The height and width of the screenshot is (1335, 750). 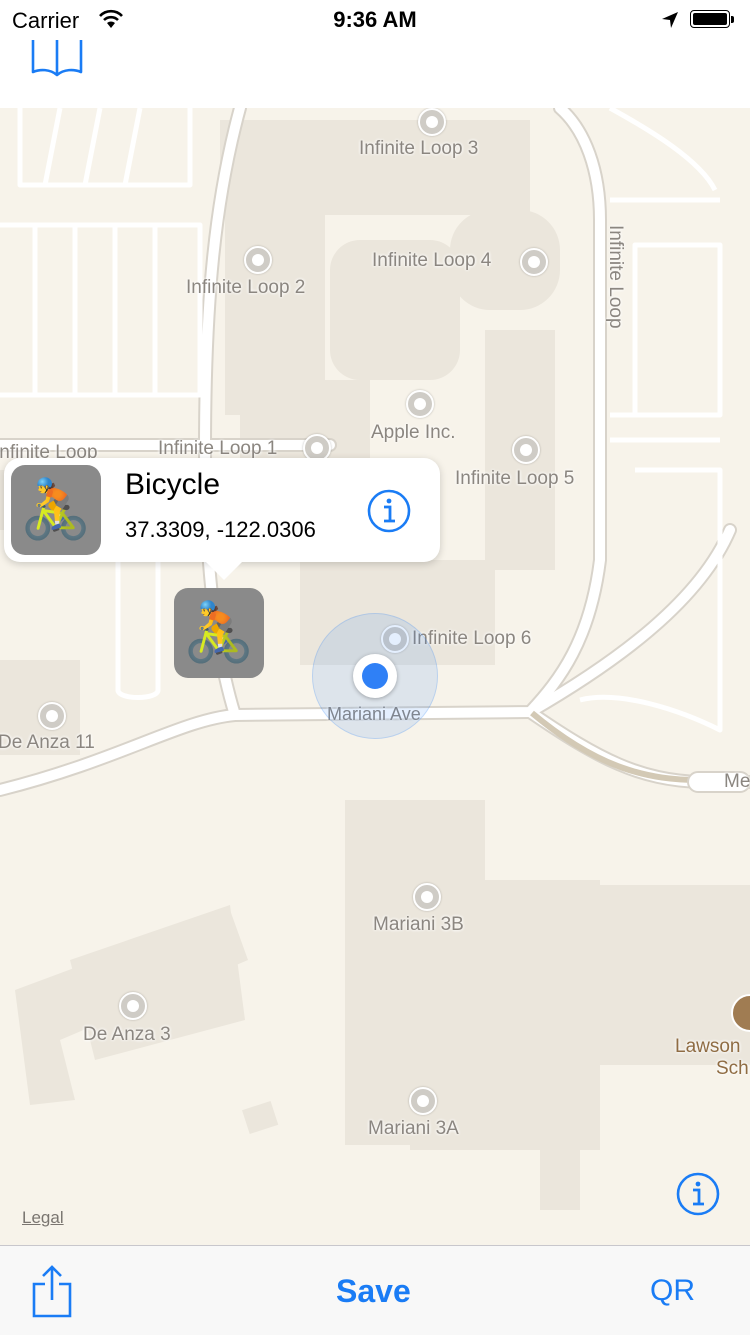 What do you see at coordinates (515, 478) in the screenshot?
I see `label-infinite-loop-5: Infinite Loop 5` at bounding box center [515, 478].